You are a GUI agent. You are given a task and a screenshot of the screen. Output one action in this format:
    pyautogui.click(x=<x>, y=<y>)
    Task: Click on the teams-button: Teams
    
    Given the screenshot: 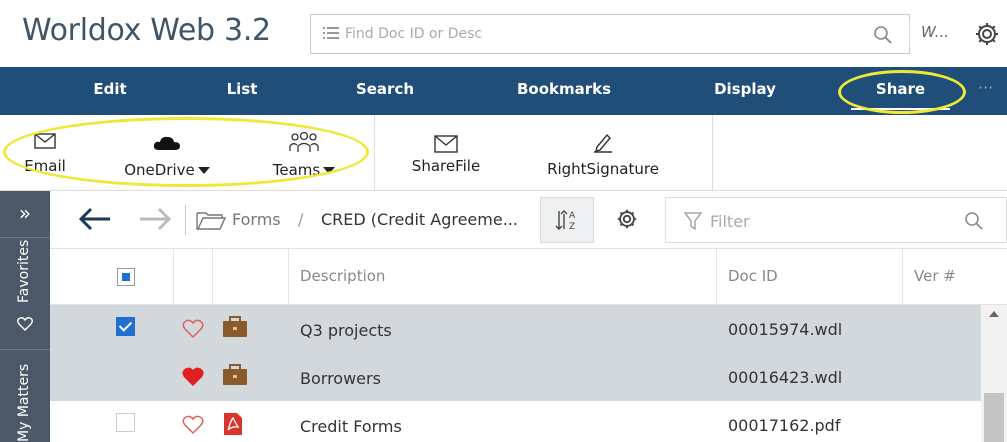 What is the action you would take?
    pyautogui.click(x=304, y=153)
    